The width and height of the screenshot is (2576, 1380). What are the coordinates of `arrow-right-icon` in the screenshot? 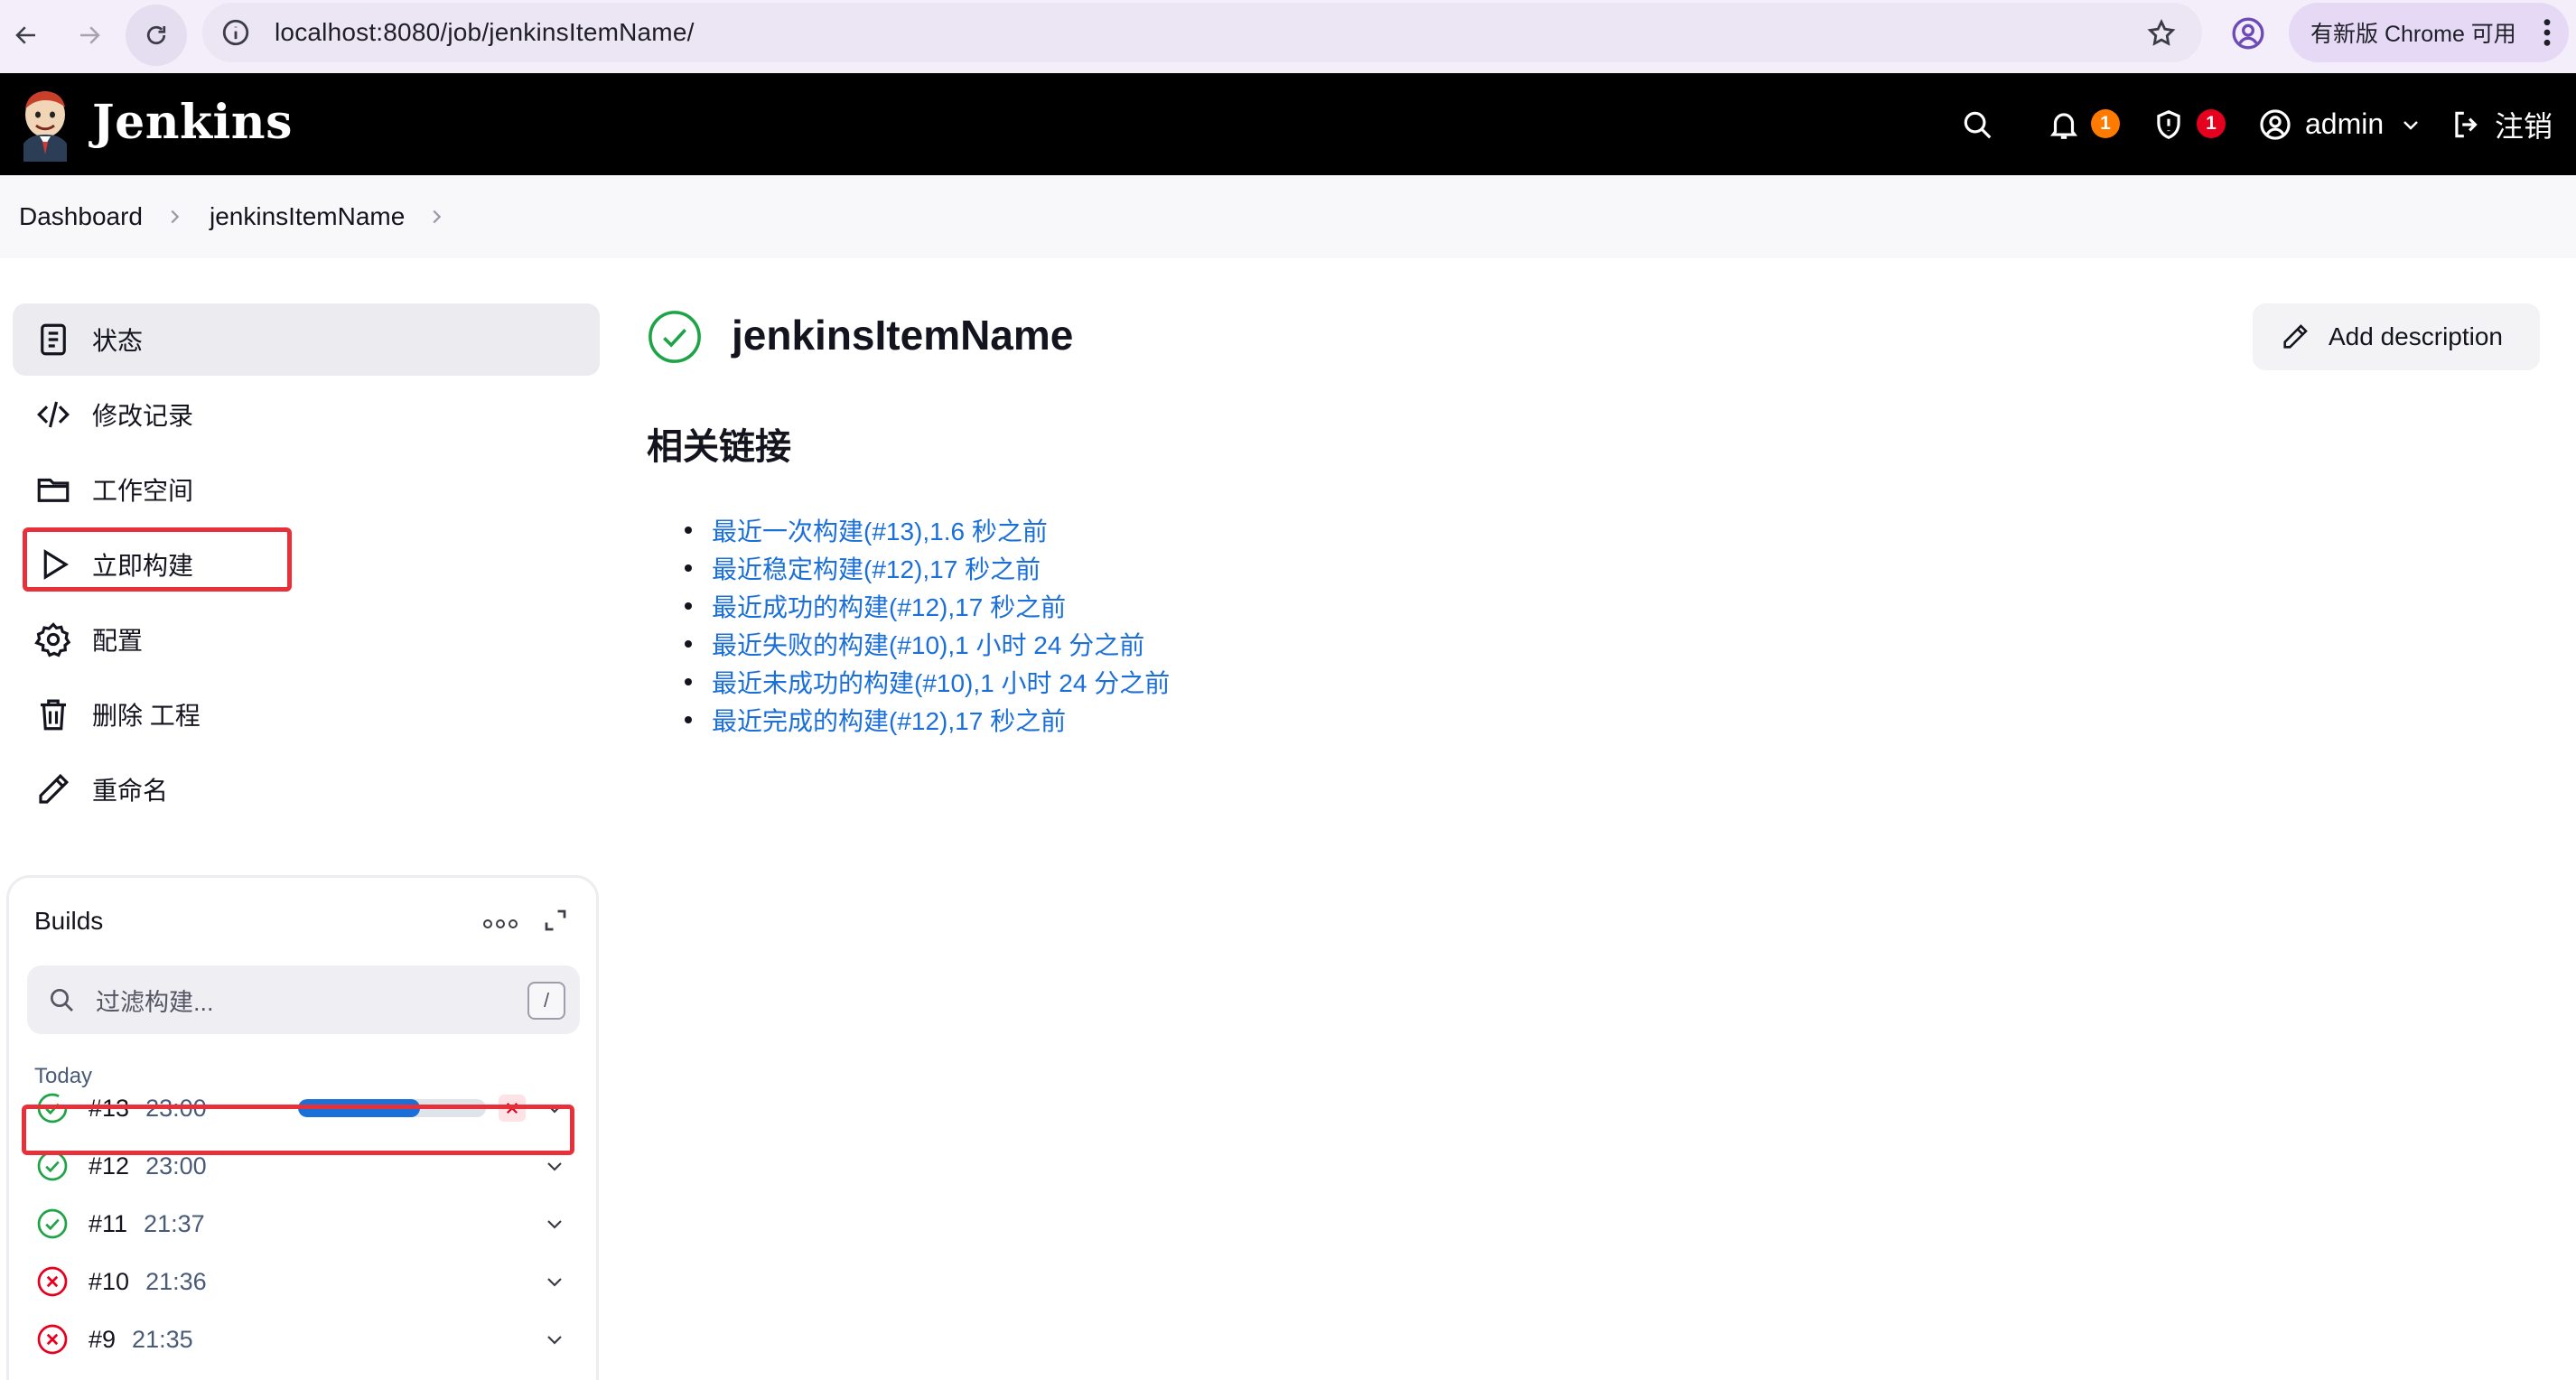 It's located at (90, 35).